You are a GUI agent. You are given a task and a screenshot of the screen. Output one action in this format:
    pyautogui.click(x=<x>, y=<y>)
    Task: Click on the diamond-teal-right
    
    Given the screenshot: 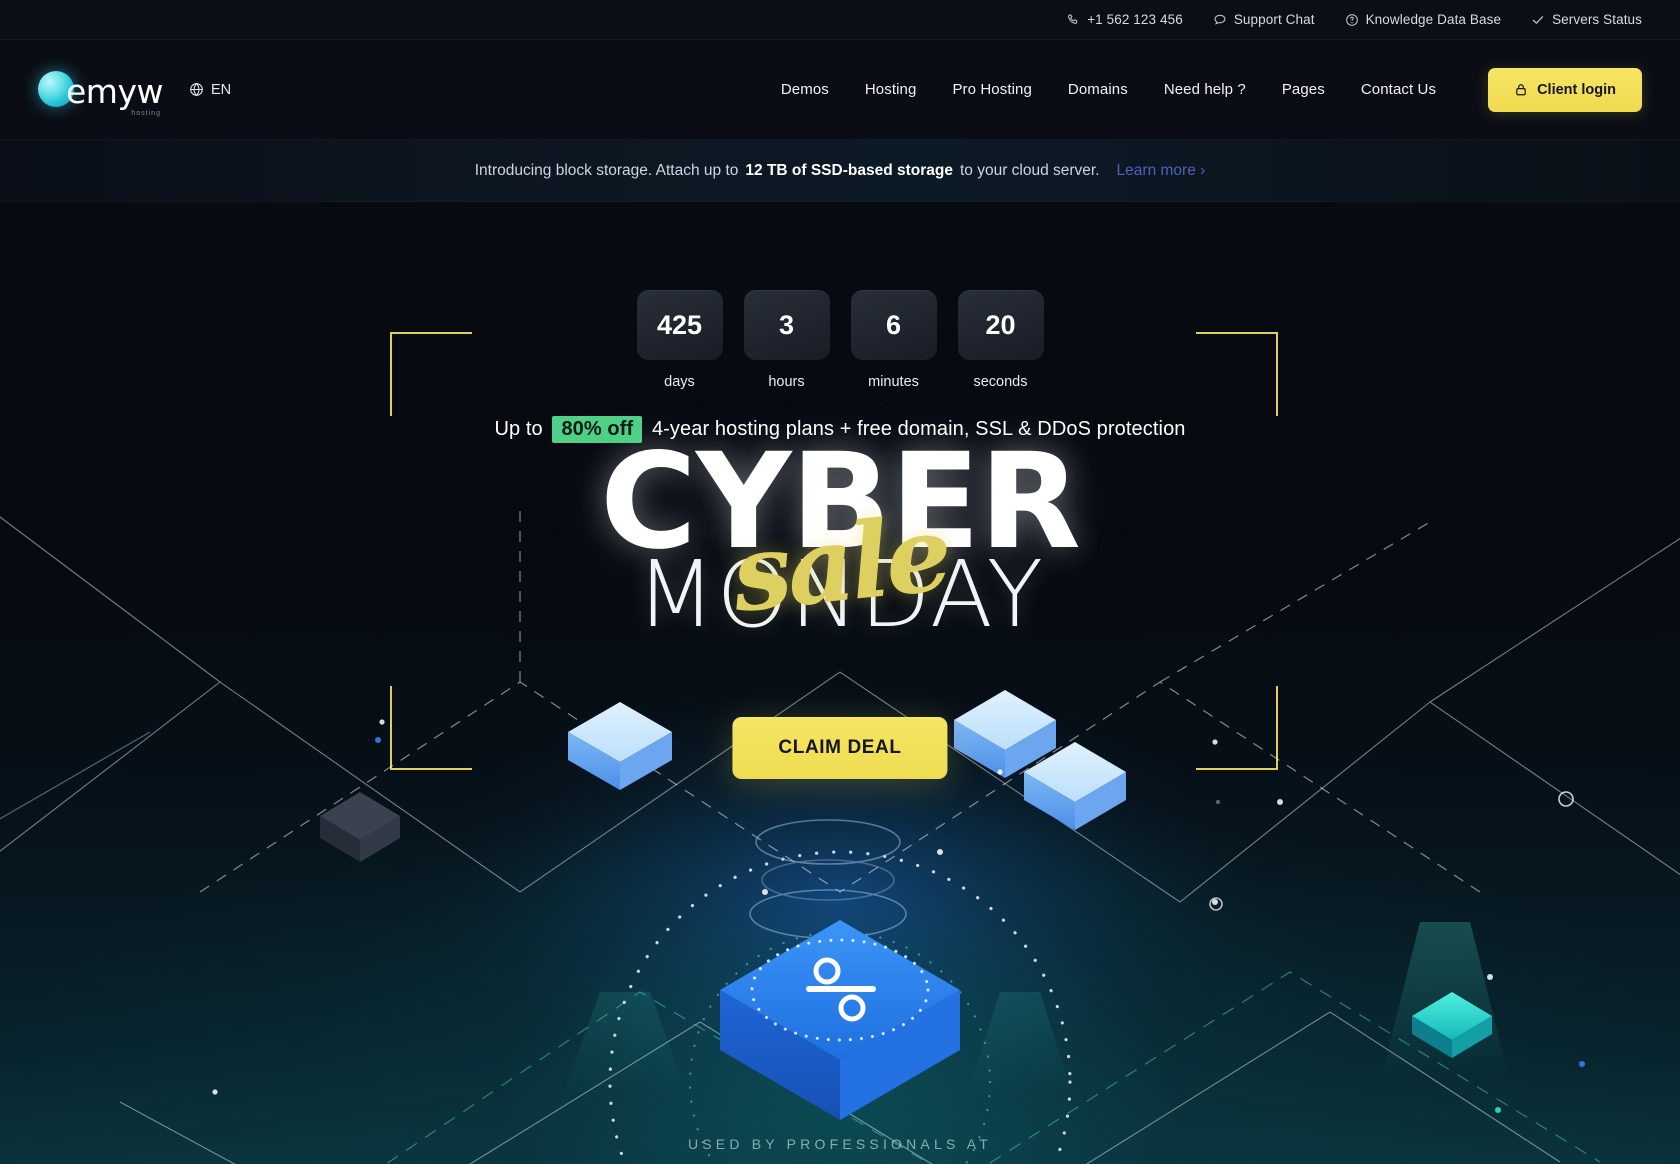 What is the action you would take?
    pyautogui.click(x=1452, y=1025)
    